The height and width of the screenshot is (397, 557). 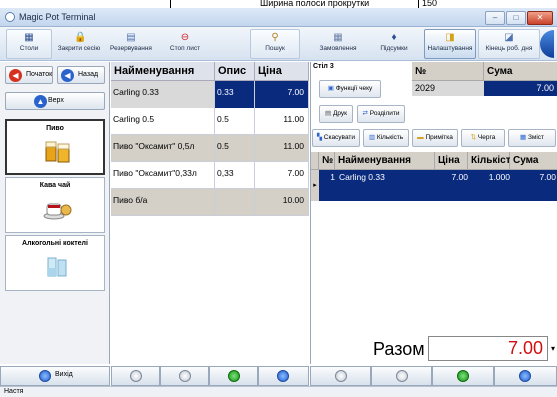 What do you see at coordinates (338, 44) in the screenshot?
I see `orders-button: ▦ Замовлення` at bounding box center [338, 44].